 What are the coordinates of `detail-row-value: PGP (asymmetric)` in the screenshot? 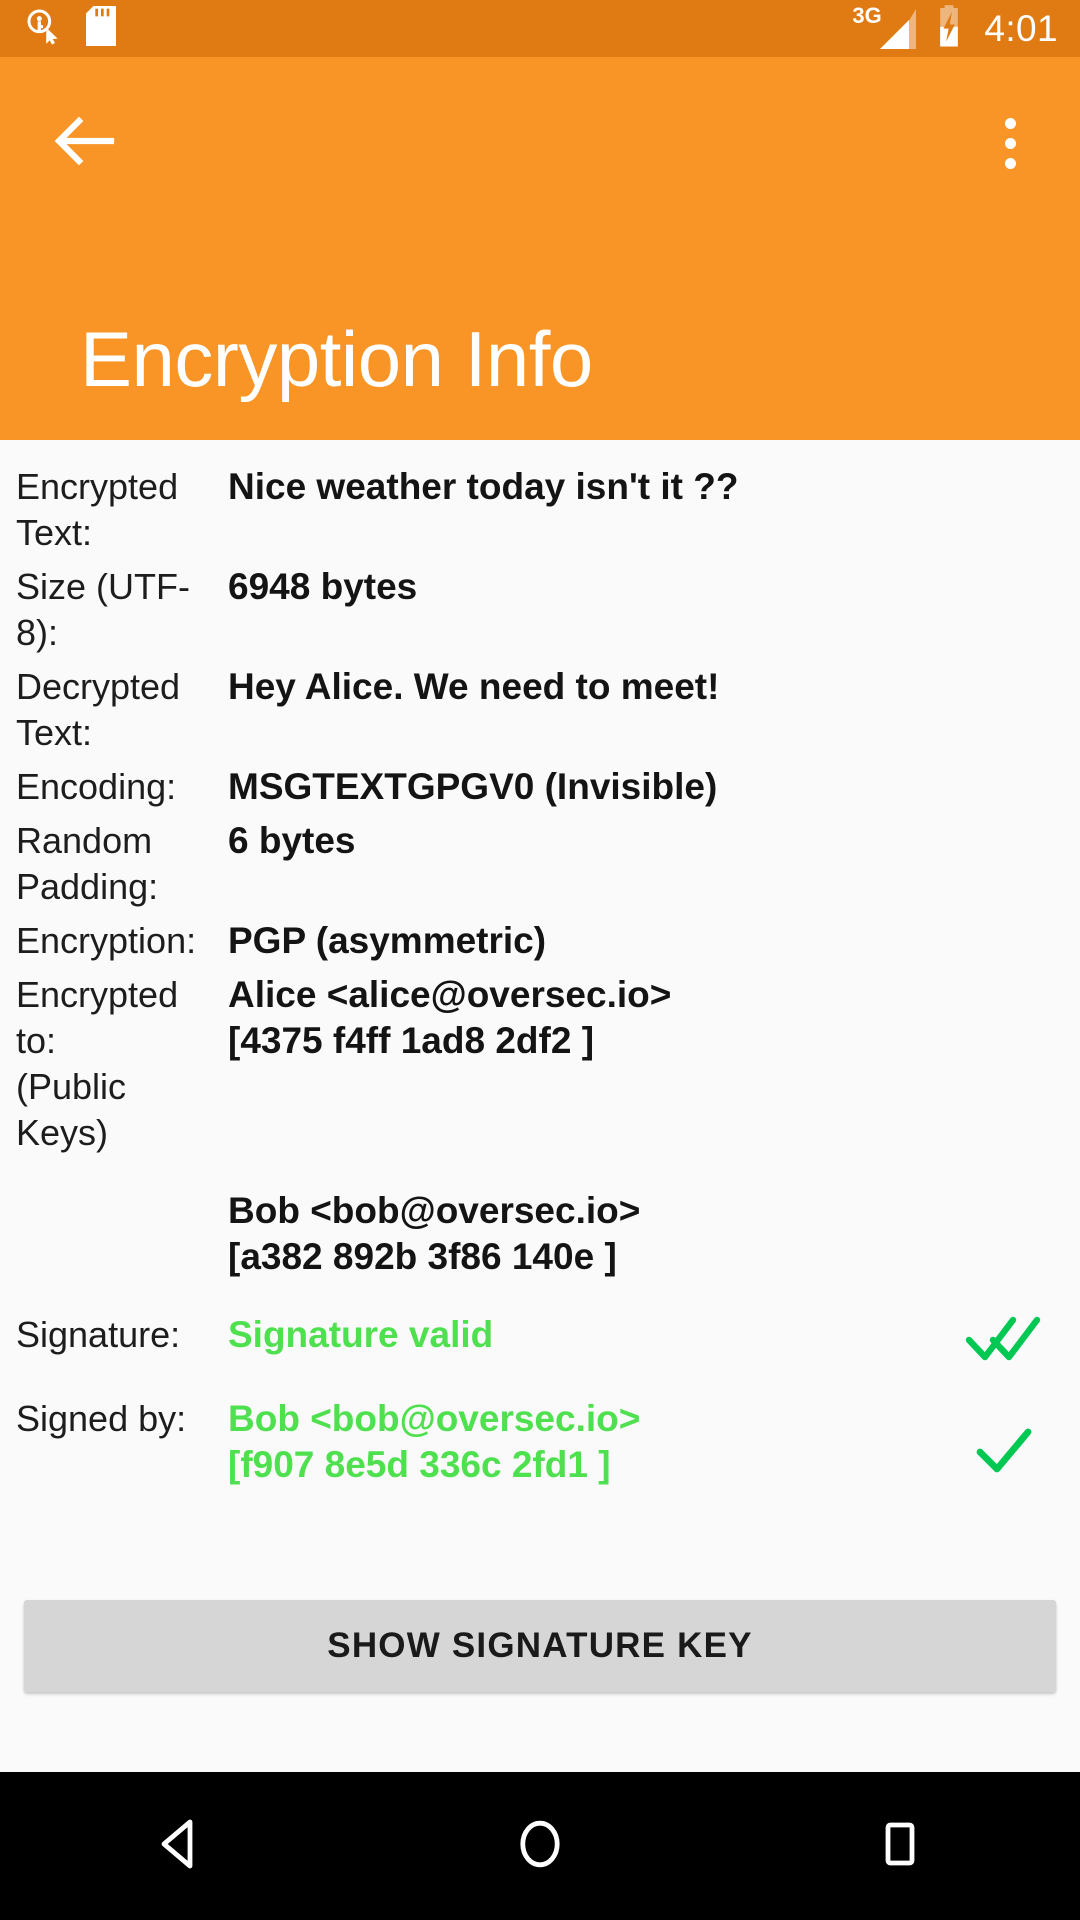 It's located at (387, 940).